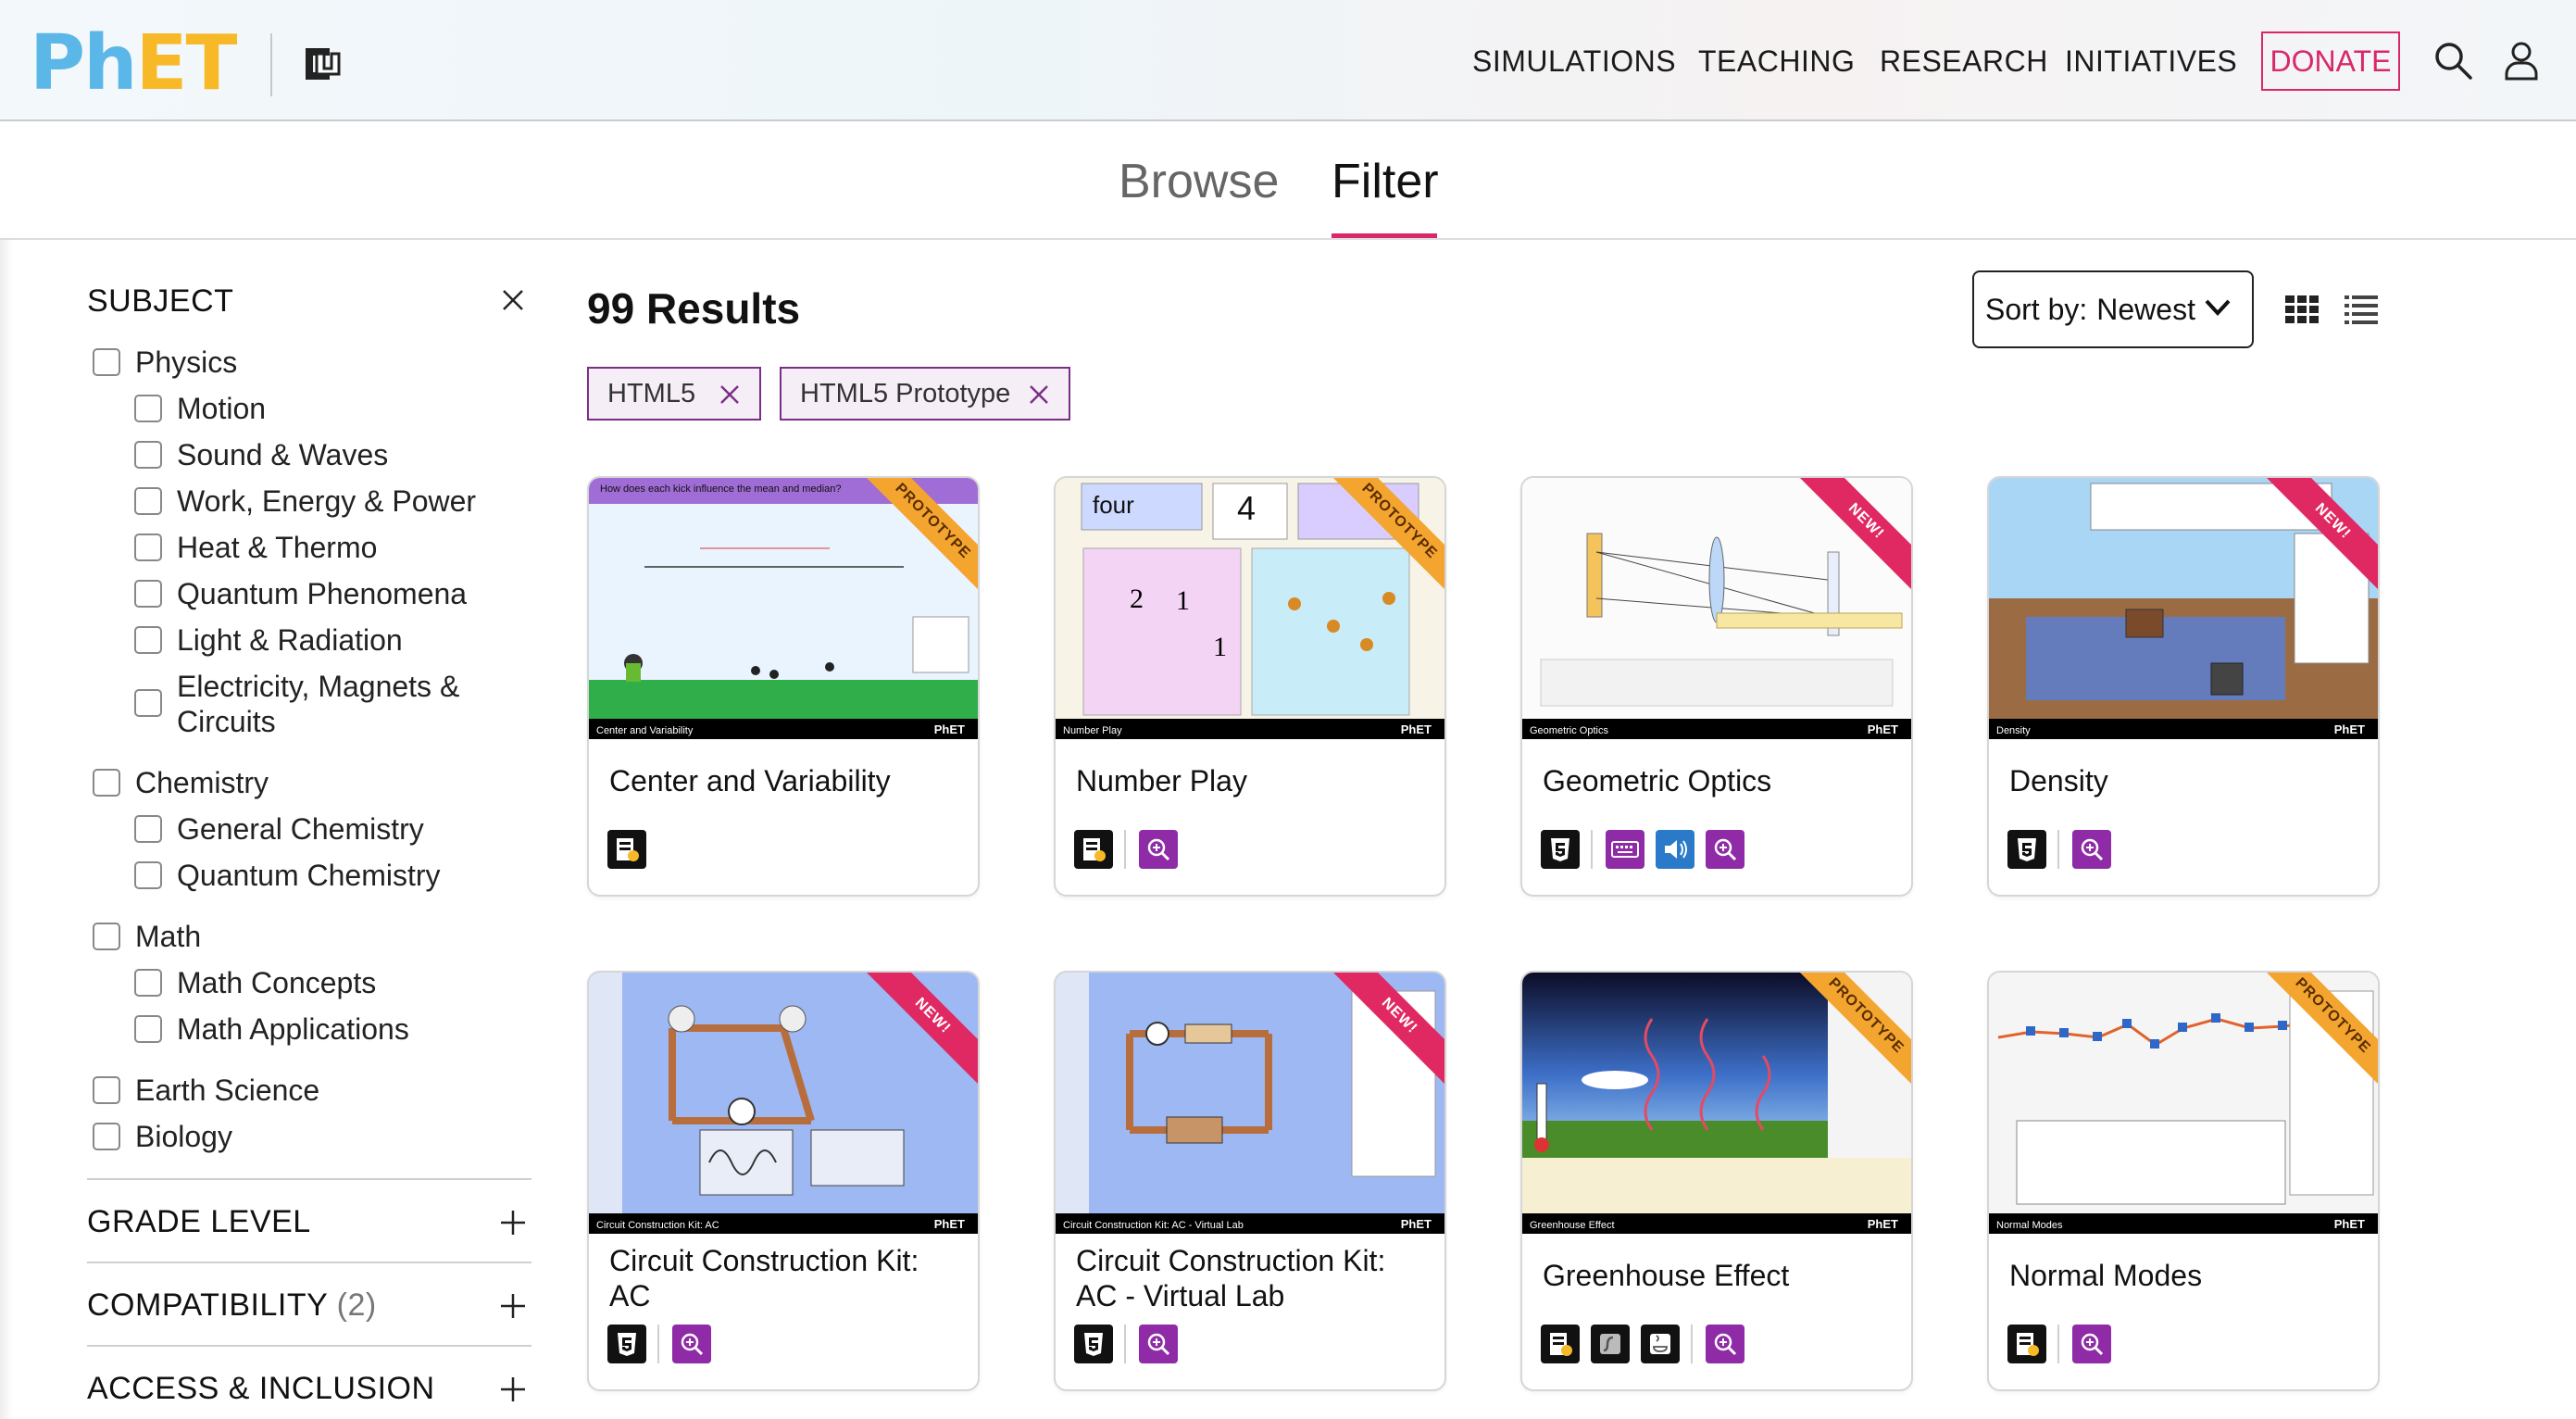  I want to click on sim-card-normal-modes: Normal Modes PhET PROTOTYPE Normal Modes, so click(2183, 1181).